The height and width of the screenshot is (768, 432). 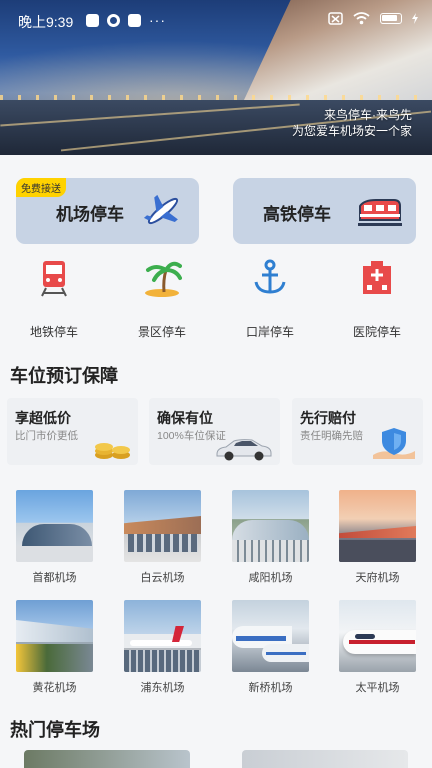 What do you see at coordinates (244, 450) in the screenshot?
I see `car-icon` at bounding box center [244, 450].